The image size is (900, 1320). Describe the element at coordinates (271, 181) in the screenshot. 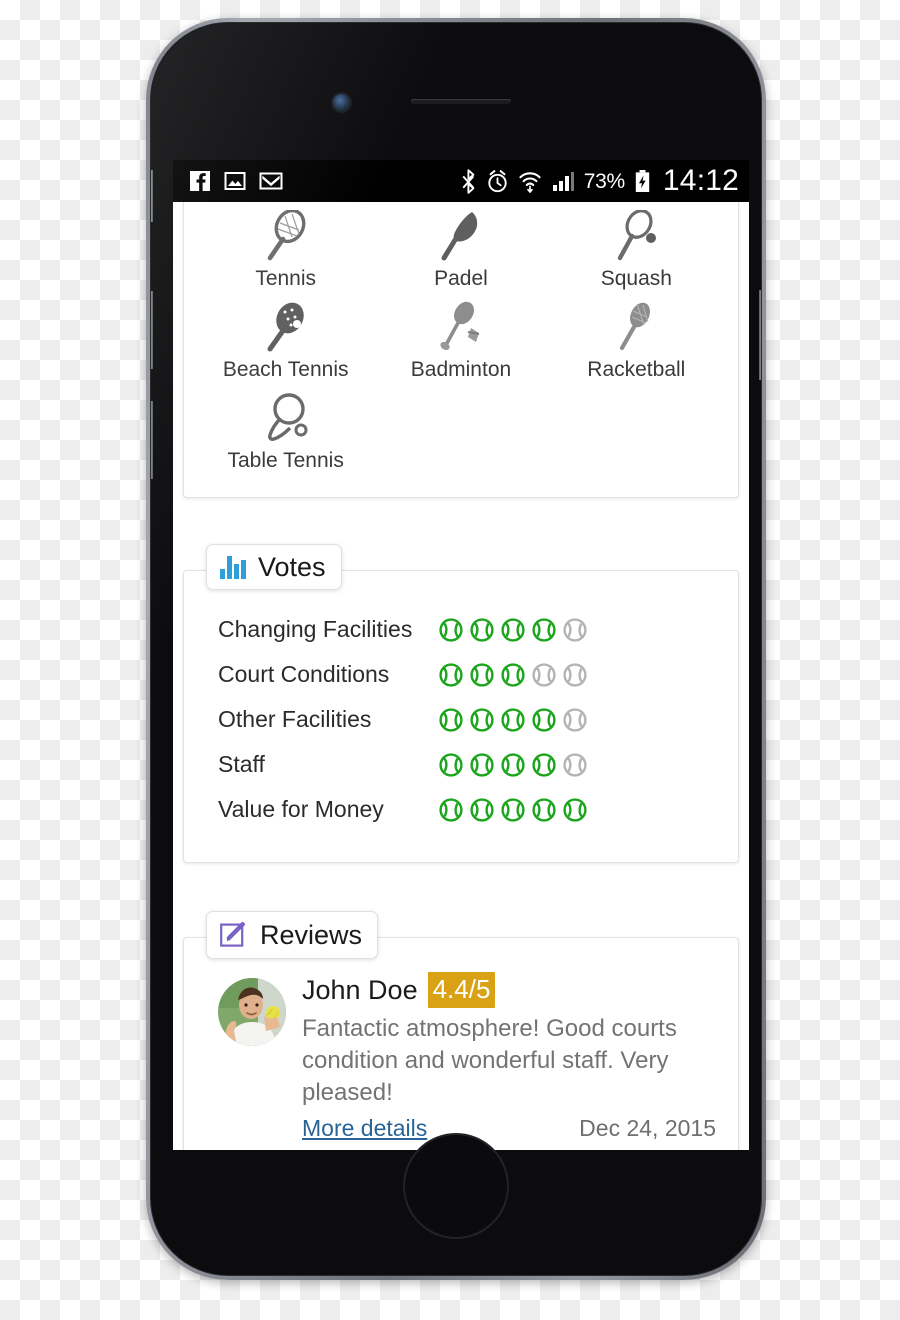

I see `gmail-icon` at that location.